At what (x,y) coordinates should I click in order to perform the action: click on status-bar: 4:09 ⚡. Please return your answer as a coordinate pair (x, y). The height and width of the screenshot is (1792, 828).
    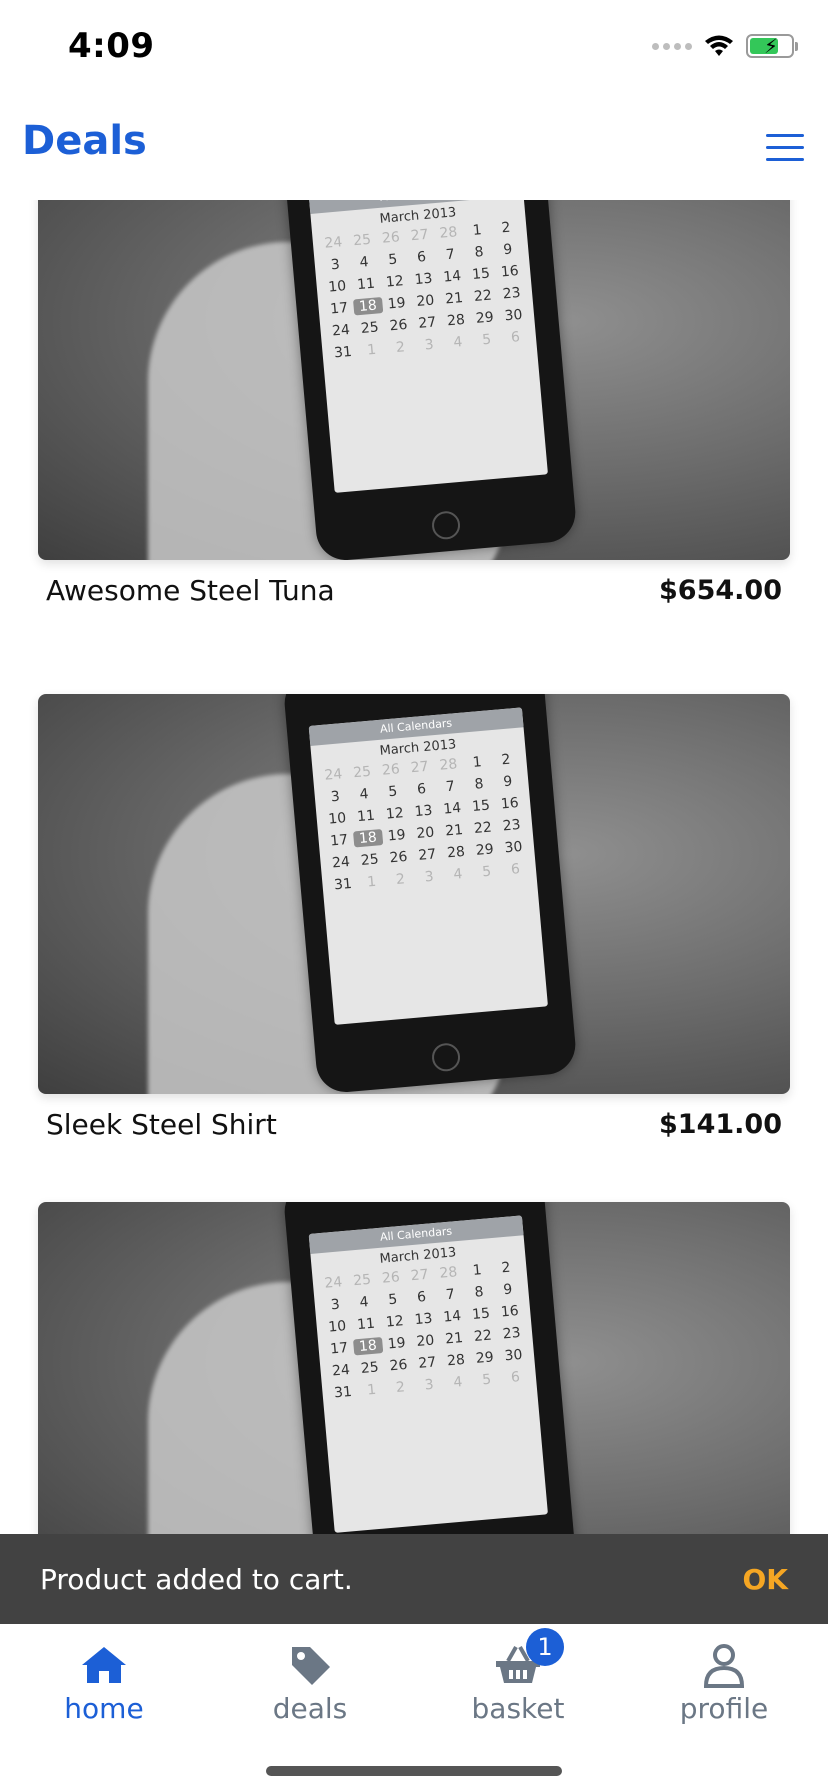
    Looking at the image, I should click on (414, 48).